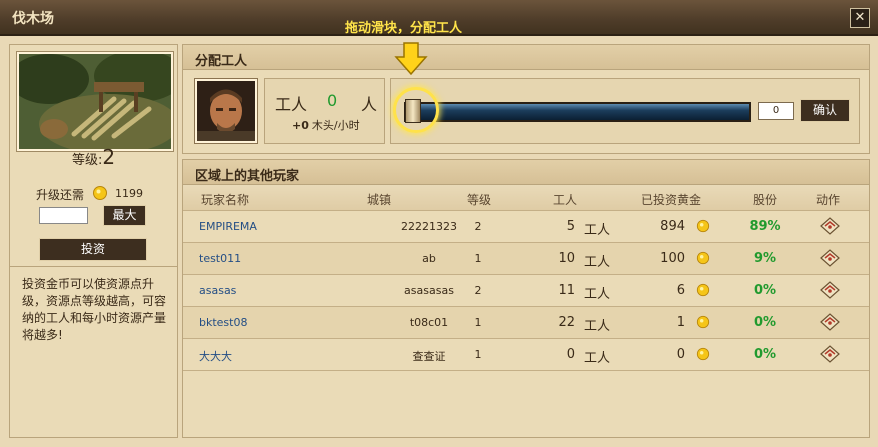  What do you see at coordinates (300, 125) in the screenshot?
I see `rate-value: +0` at bounding box center [300, 125].